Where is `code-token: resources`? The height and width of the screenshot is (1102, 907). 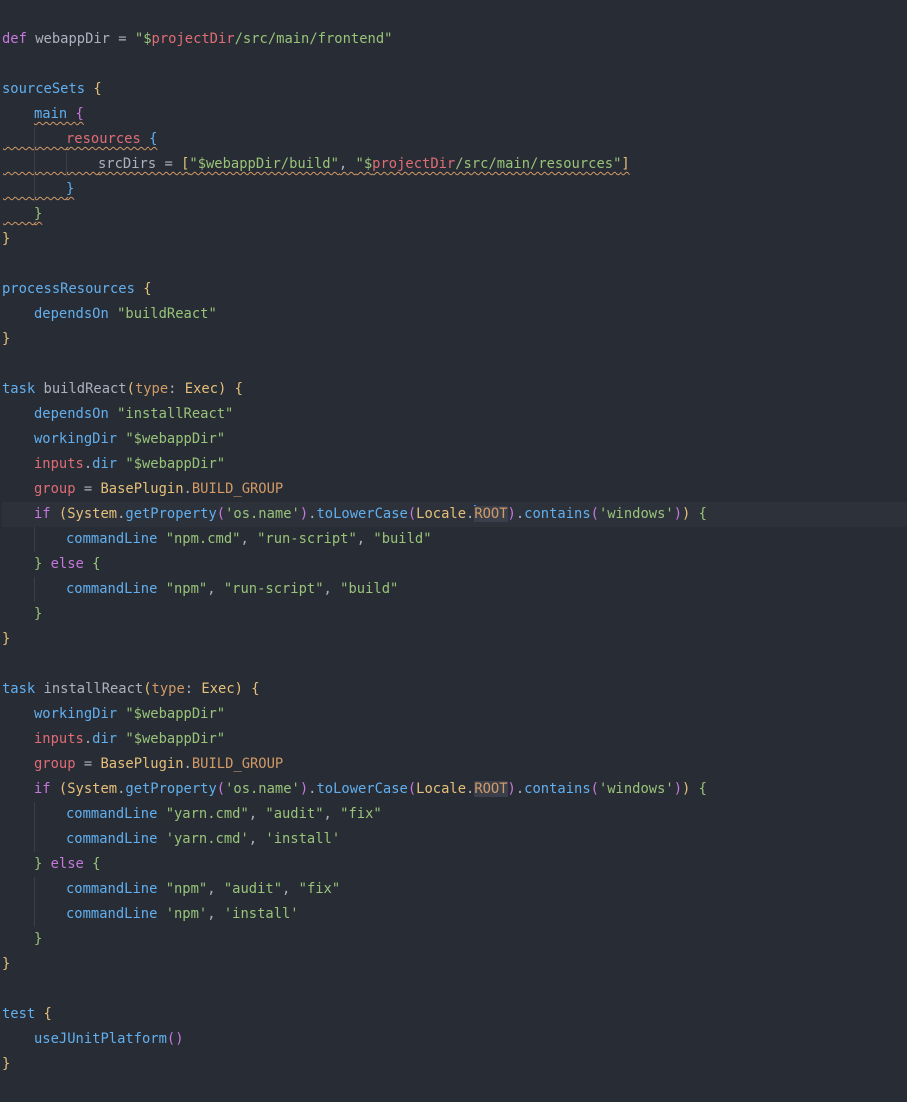 code-token: resources is located at coordinates (108, 139).